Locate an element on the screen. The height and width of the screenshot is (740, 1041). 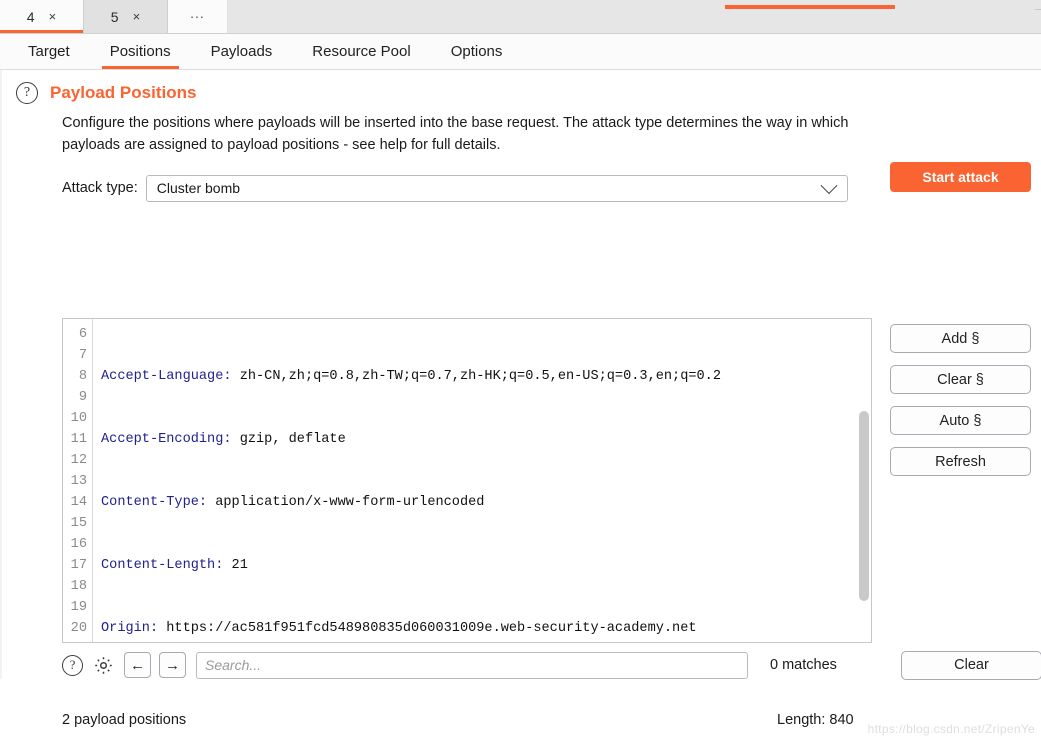
tab-resource-pool-label: Resource Pool is located at coordinates (361, 51).